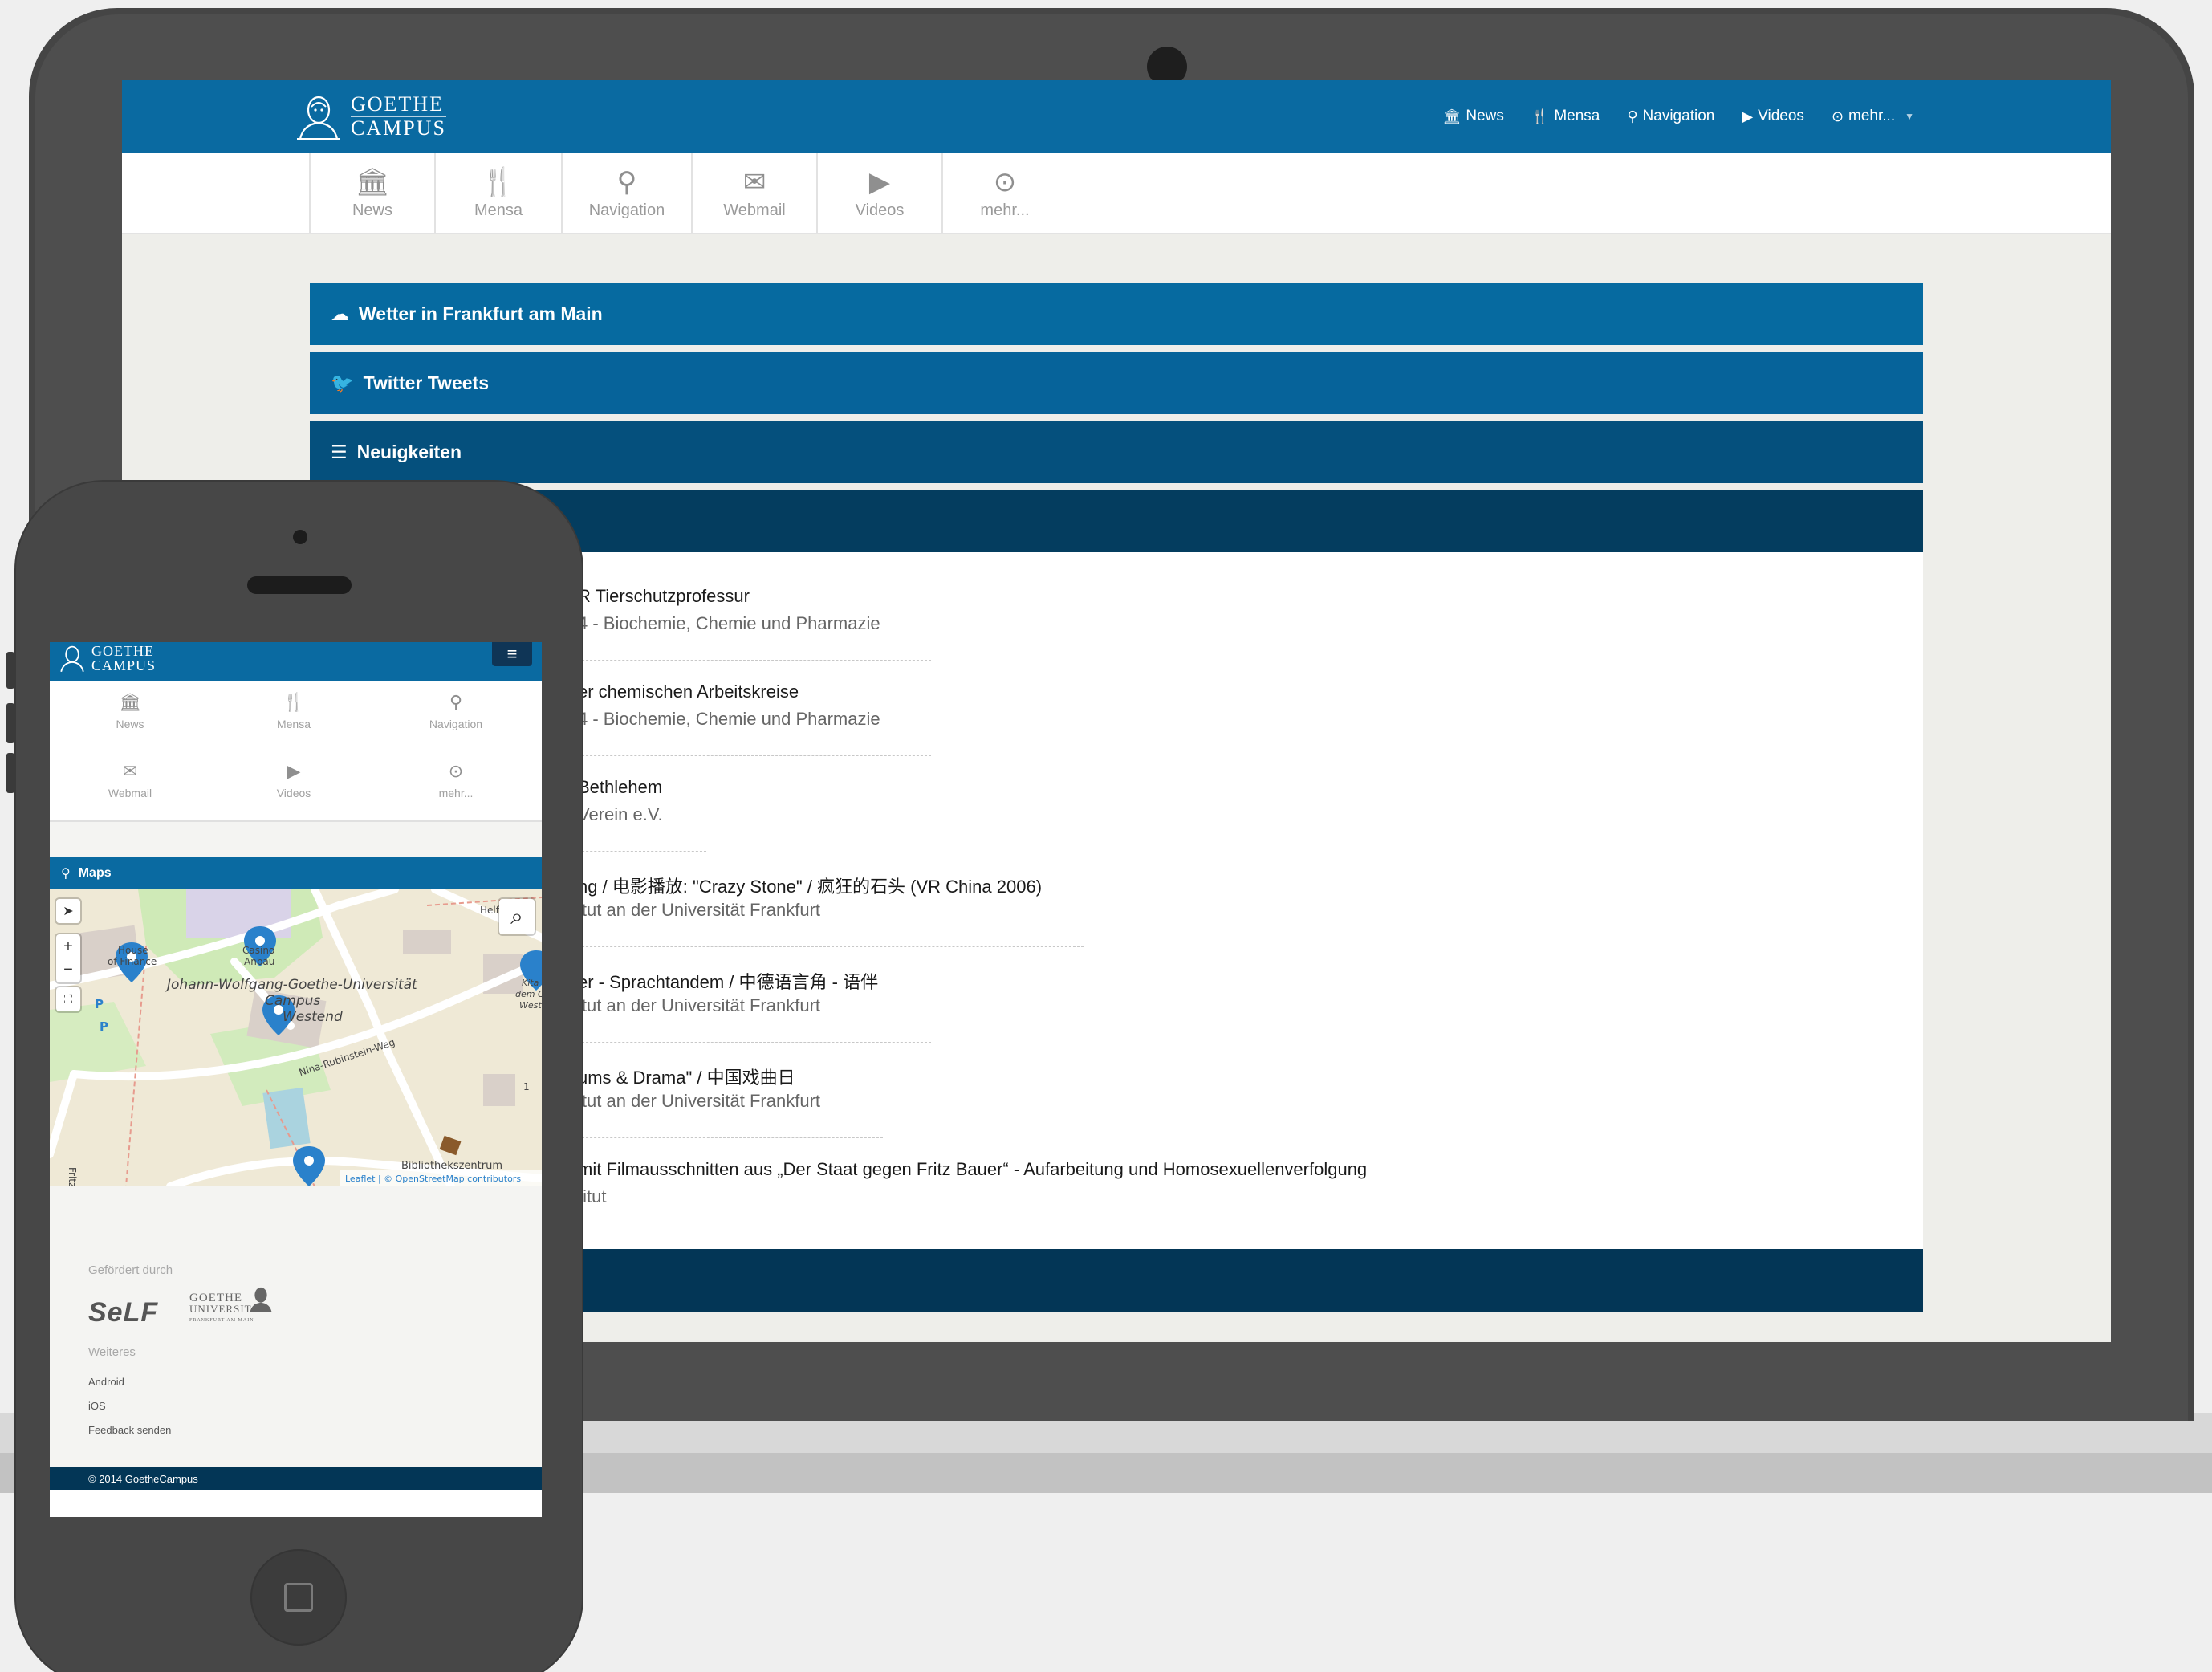 The height and width of the screenshot is (1672, 2212). I want to click on play-icon: ▶, so click(1748, 116).